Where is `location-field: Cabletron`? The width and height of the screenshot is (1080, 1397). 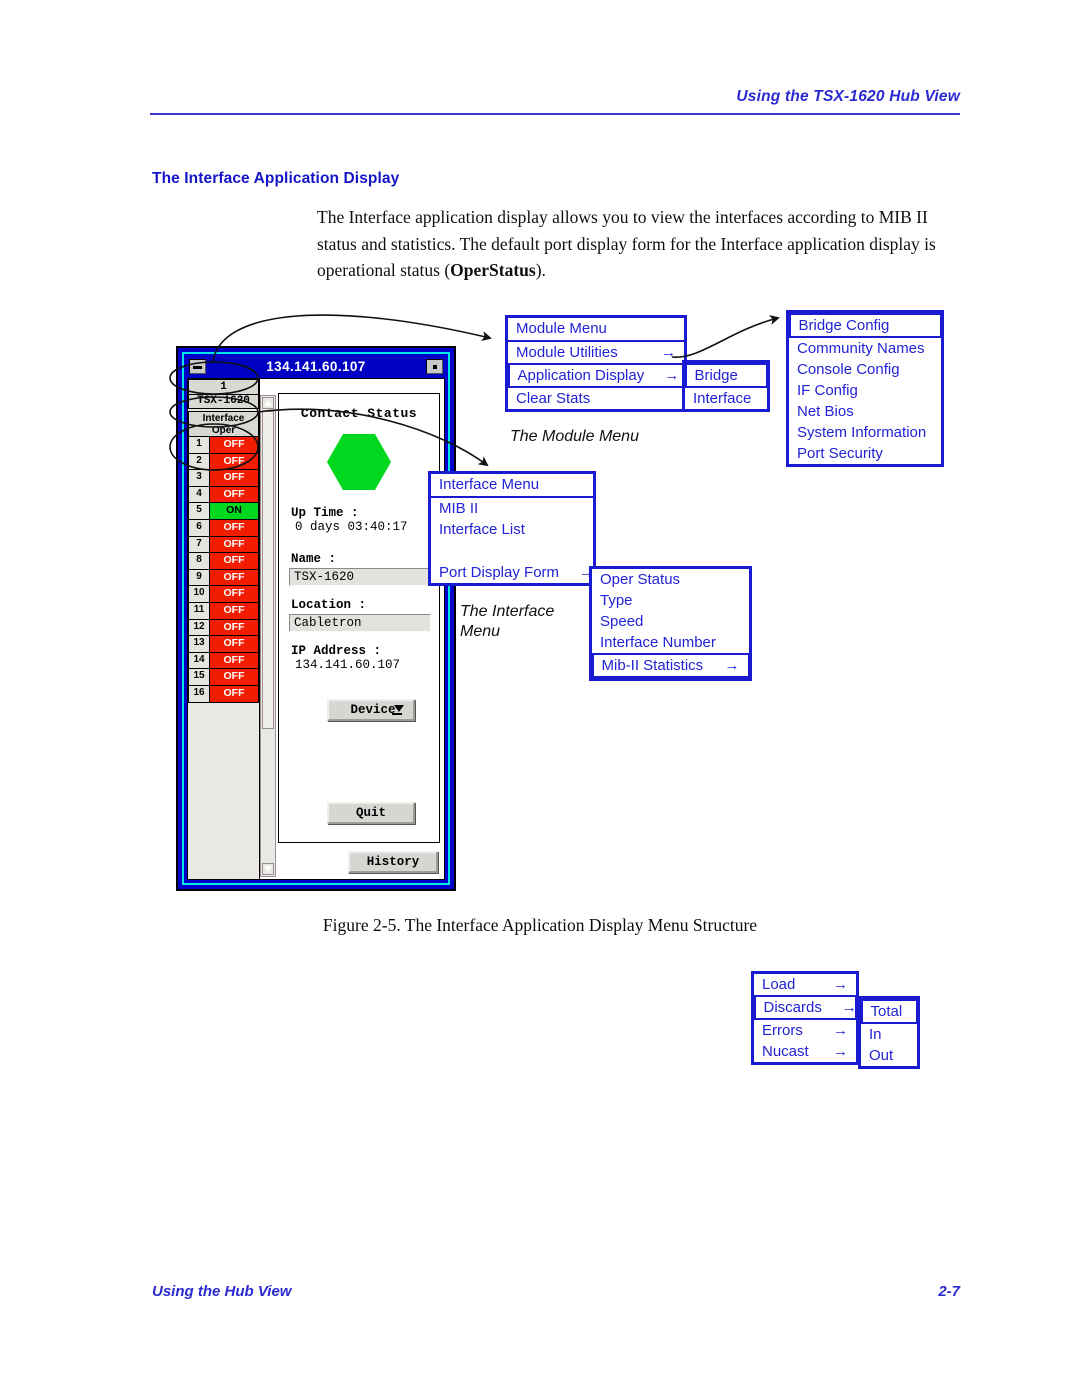 location-field: Cabletron is located at coordinates (360, 623).